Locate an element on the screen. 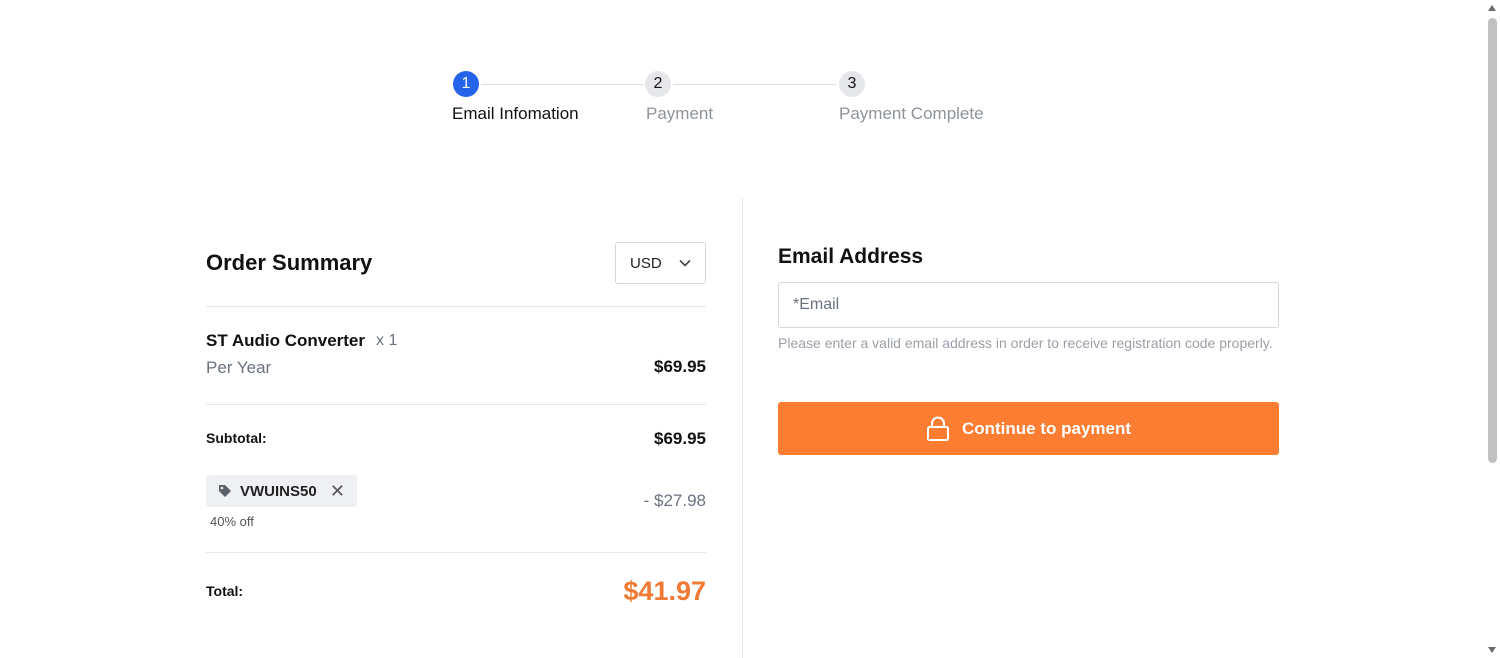 This screenshot has height=658, width=1500. column-divider is located at coordinates (742, 428).